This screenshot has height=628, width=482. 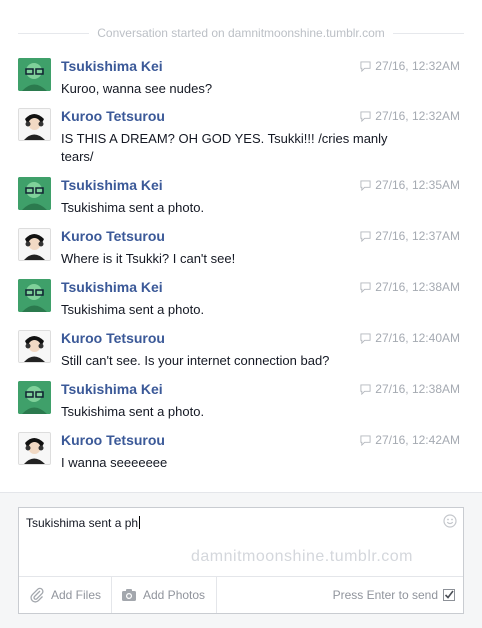 I want to click on timestamp: 27/16, 12:35AM, so click(x=410, y=185).